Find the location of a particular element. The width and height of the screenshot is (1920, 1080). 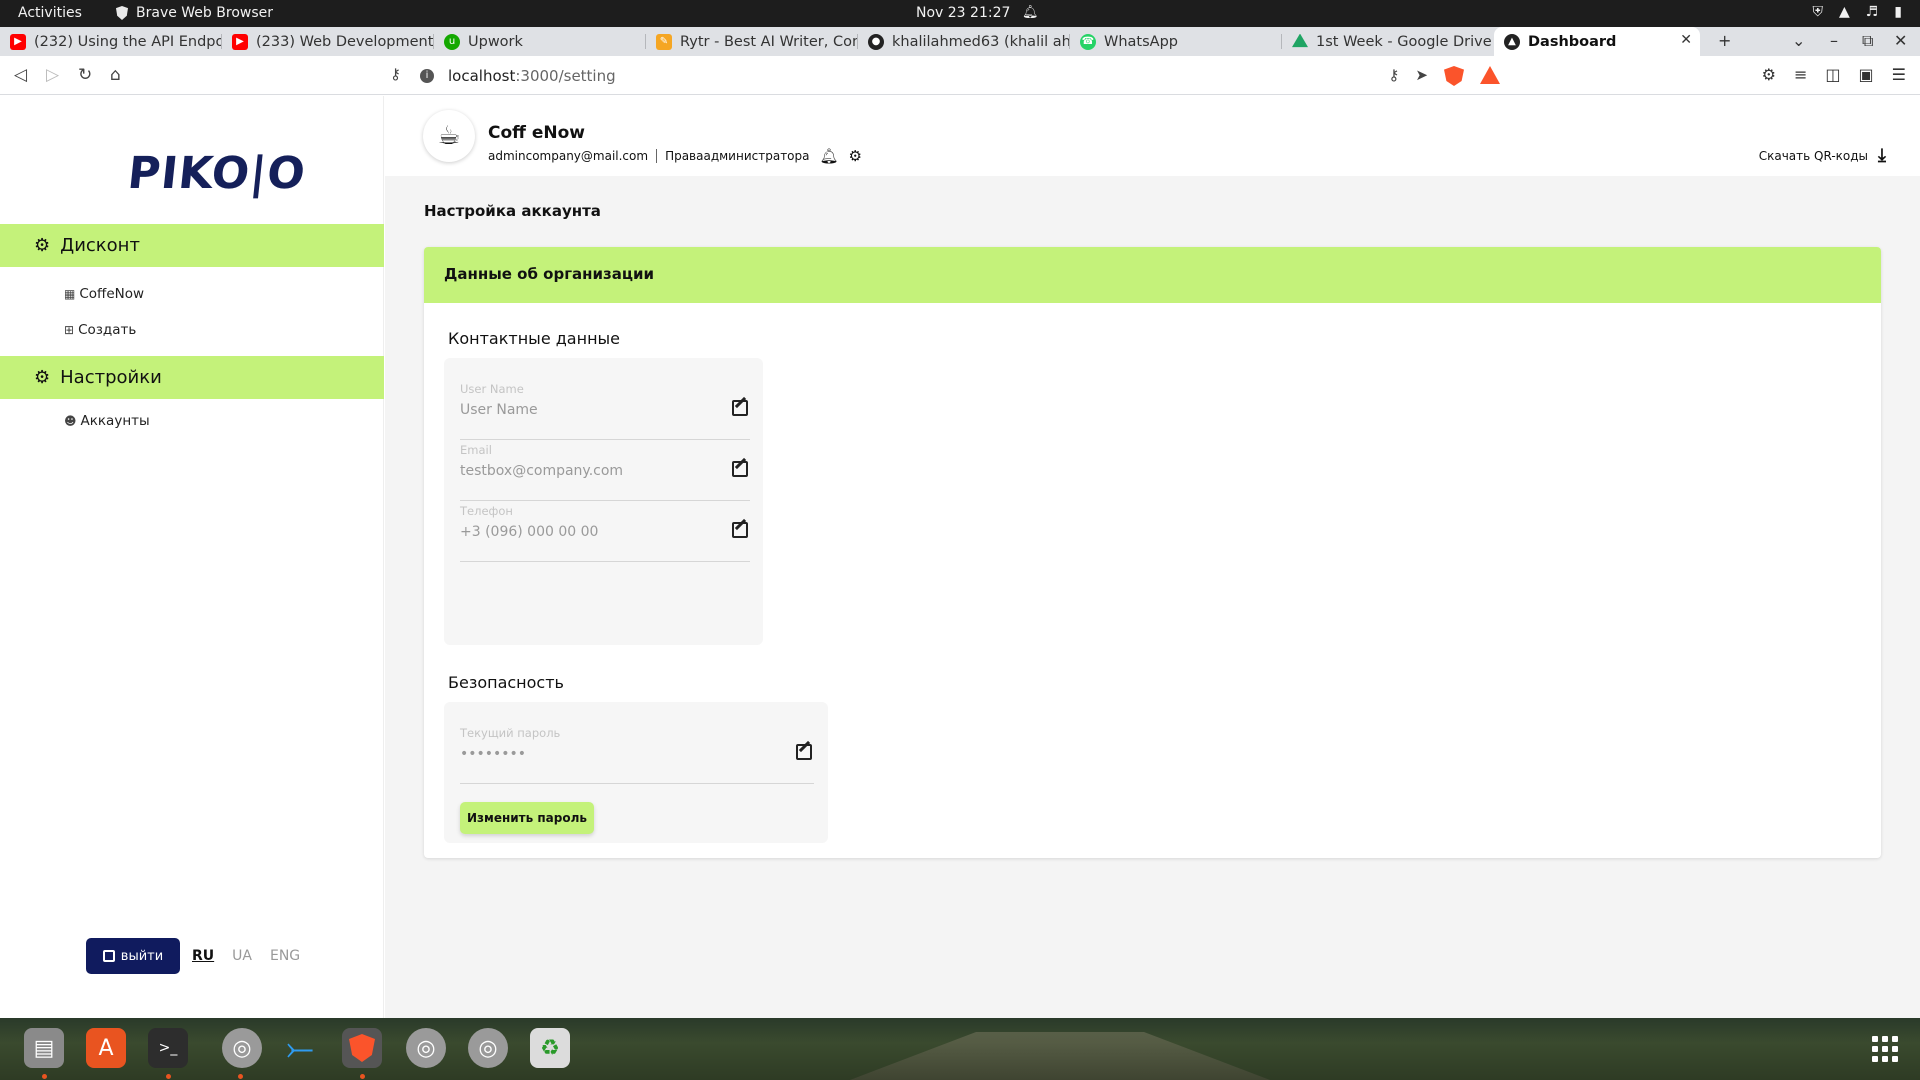

vscode-icon: ⤚ is located at coordinates (300, 1048).